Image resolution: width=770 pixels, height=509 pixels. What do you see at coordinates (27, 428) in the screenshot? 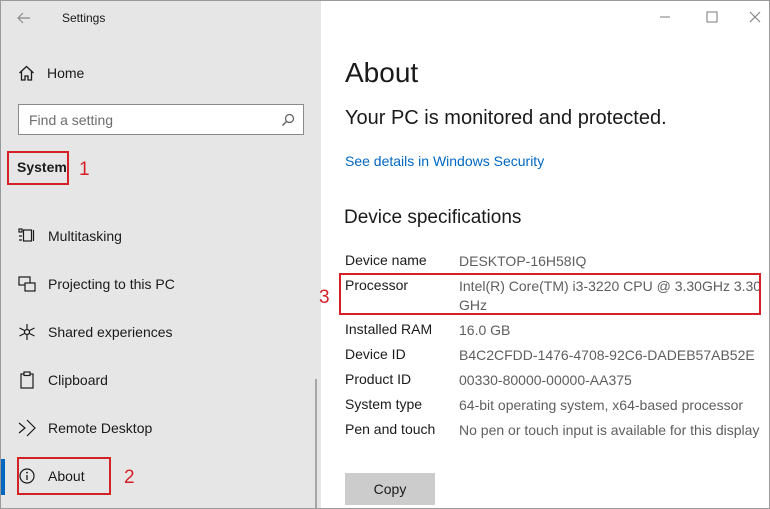
I see `remote-desktop-icon` at bounding box center [27, 428].